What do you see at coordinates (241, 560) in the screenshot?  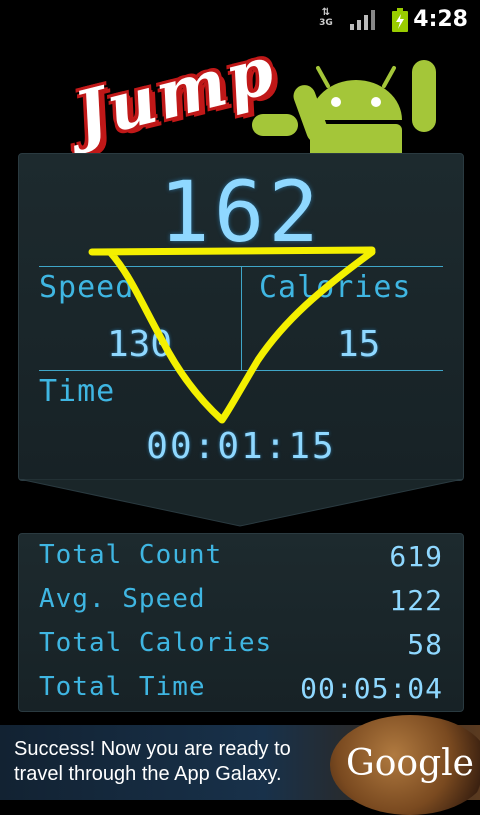 I see `summary-row-total-count: Total Count 619` at bounding box center [241, 560].